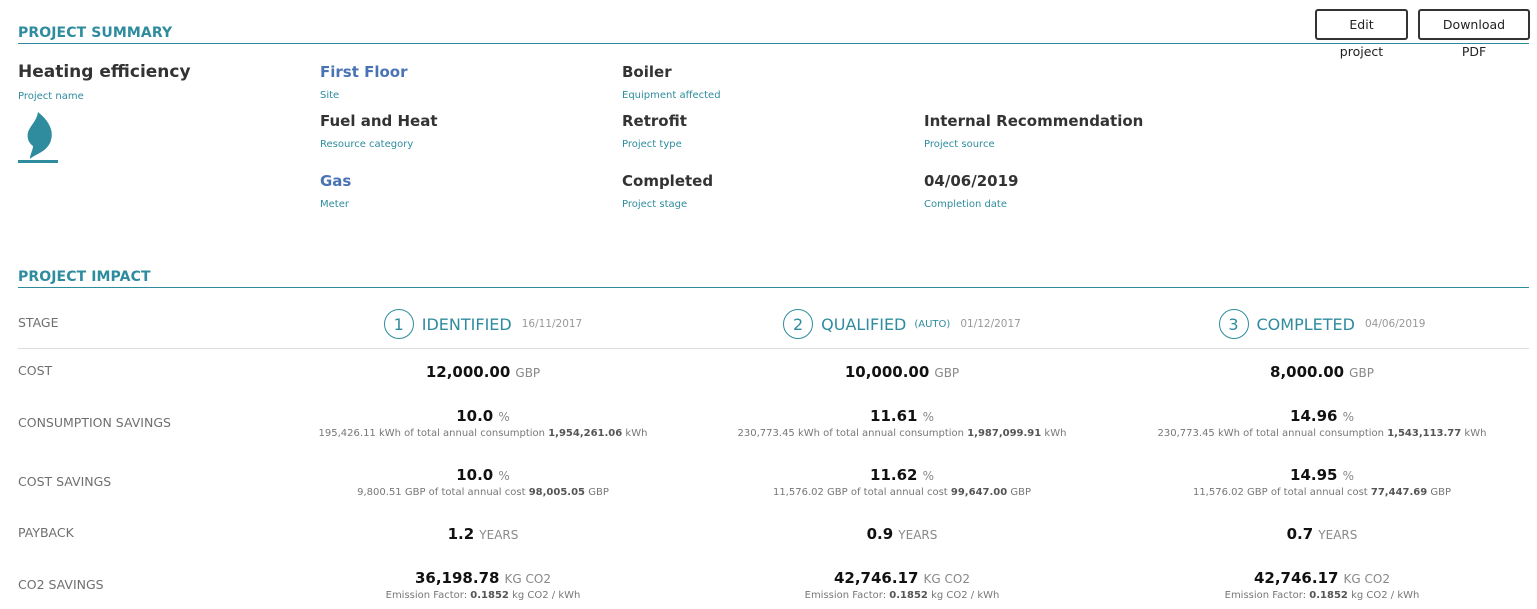  What do you see at coordinates (461, 534) in the screenshot?
I see `payback-value: 1.2` at bounding box center [461, 534].